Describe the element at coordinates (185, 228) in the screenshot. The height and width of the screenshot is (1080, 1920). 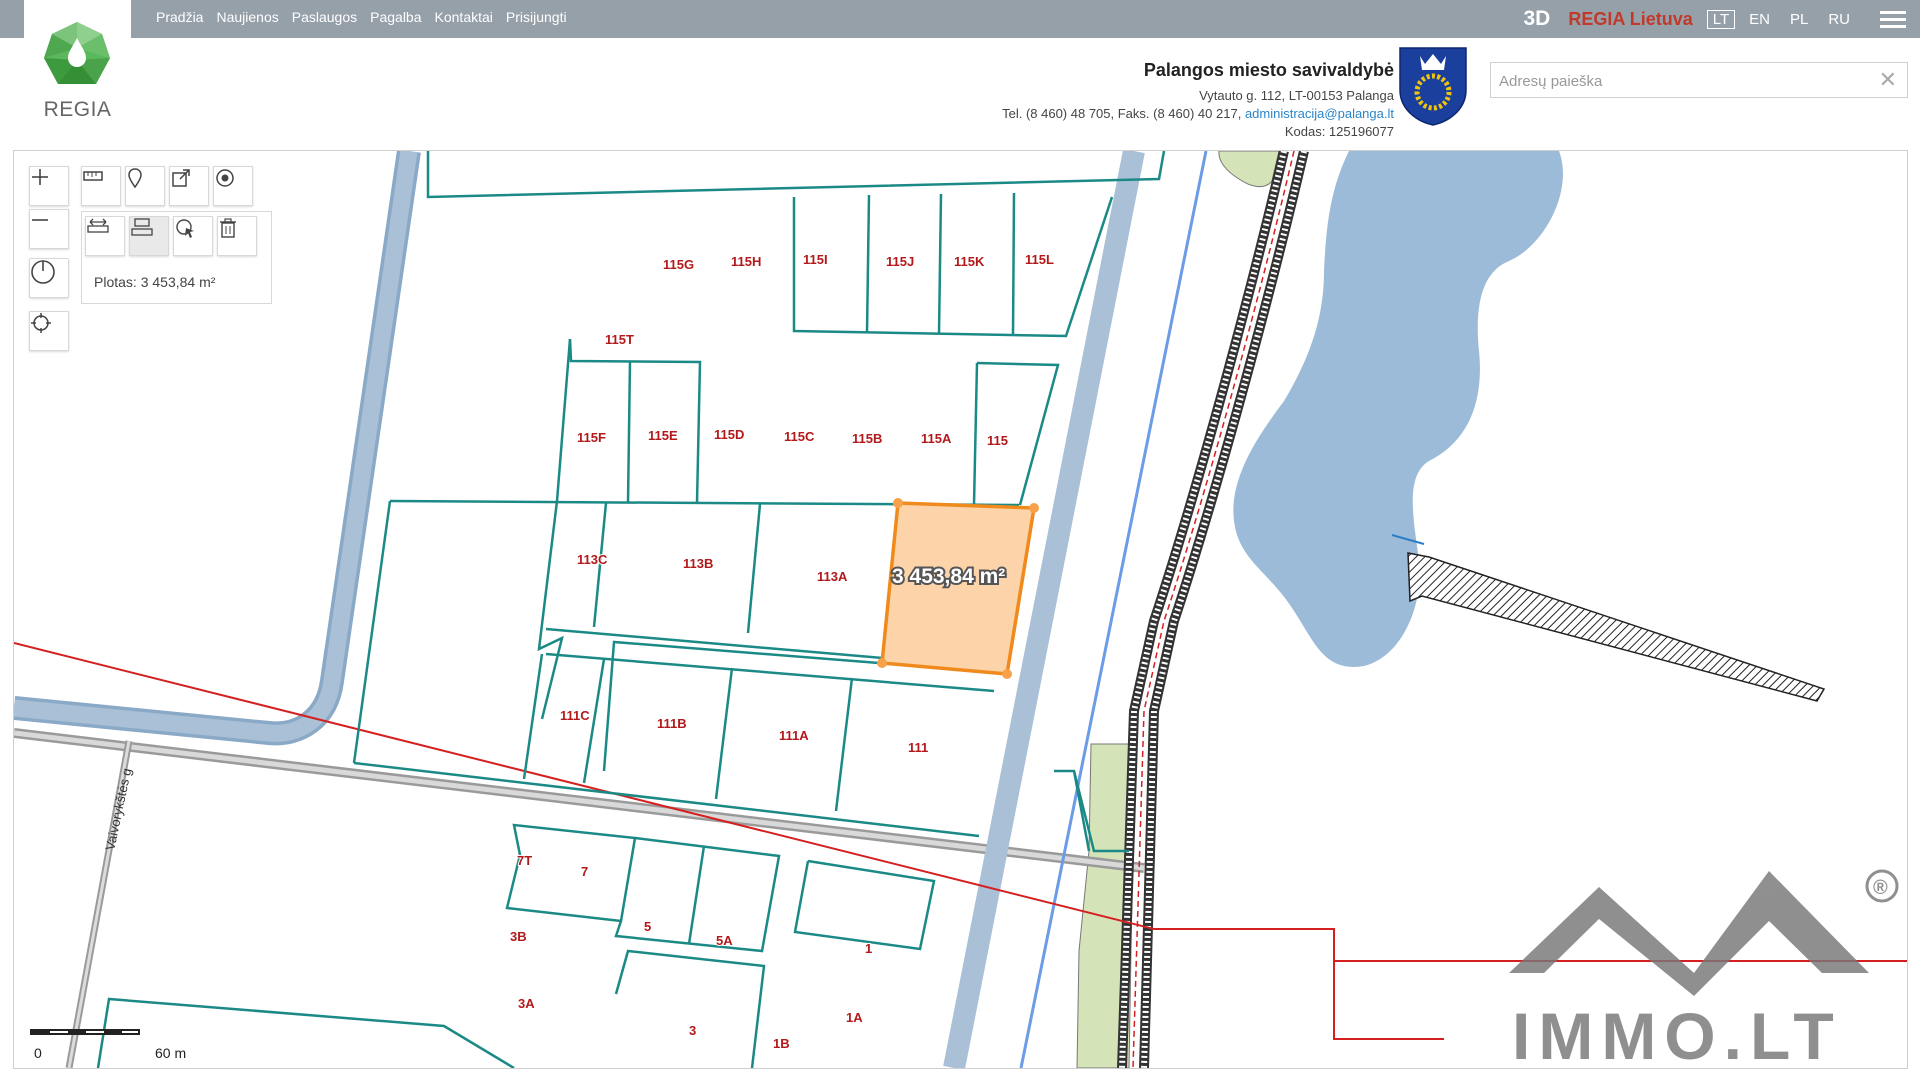
I see `cursor-select-icon` at that location.